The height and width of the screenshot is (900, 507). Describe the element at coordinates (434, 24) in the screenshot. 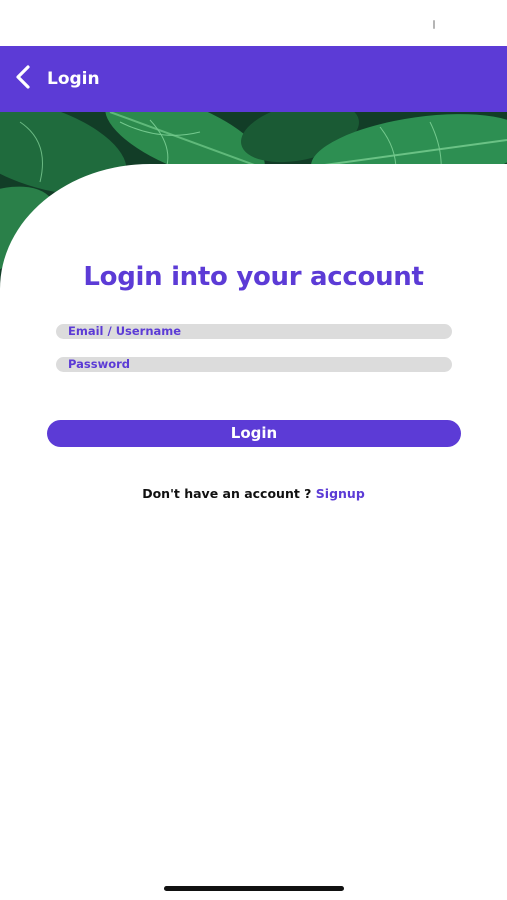

I see `status-indicator` at that location.